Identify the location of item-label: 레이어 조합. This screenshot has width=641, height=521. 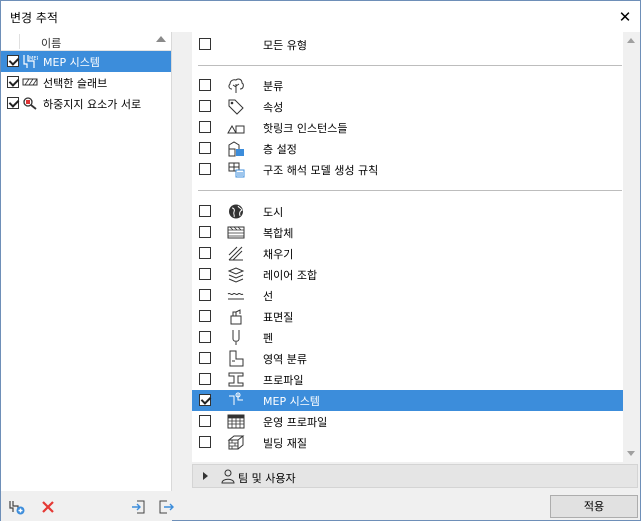
(290, 275).